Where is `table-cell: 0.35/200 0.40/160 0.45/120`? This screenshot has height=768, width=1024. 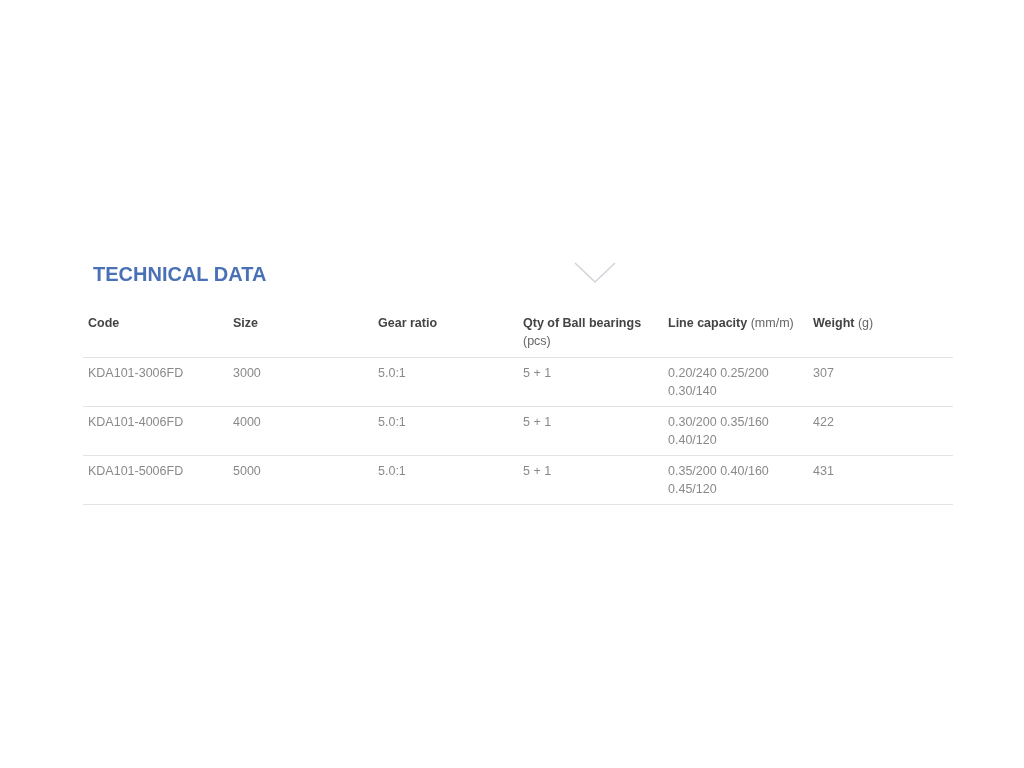
table-cell: 0.35/200 0.40/160 0.45/120 is located at coordinates (735, 480).